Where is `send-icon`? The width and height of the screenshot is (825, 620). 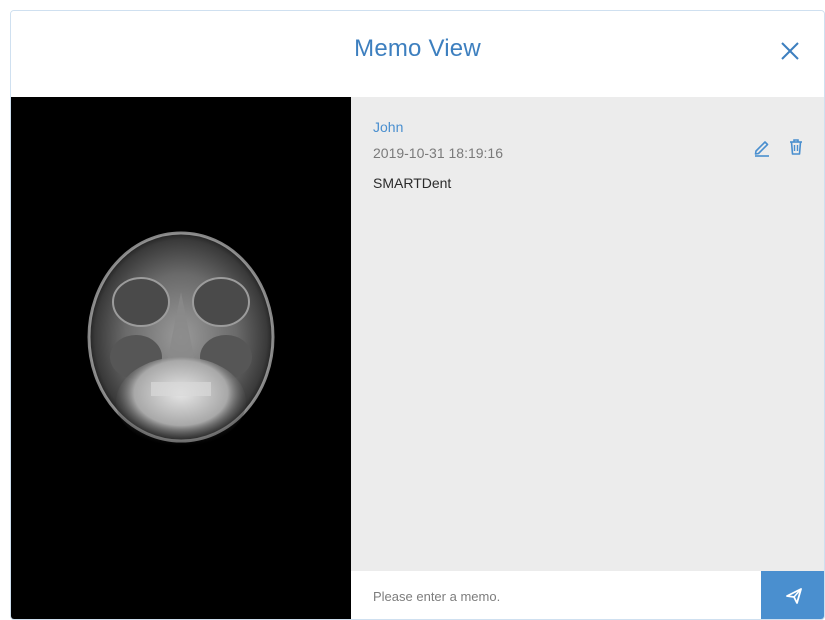 send-icon is located at coordinates (793, 596).